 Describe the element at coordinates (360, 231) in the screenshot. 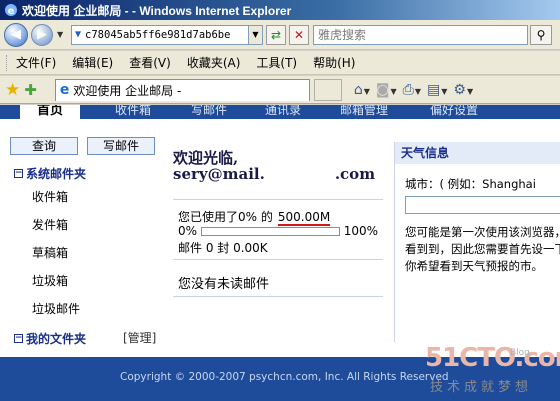

I see `pct-max-label: 100%` at that location.